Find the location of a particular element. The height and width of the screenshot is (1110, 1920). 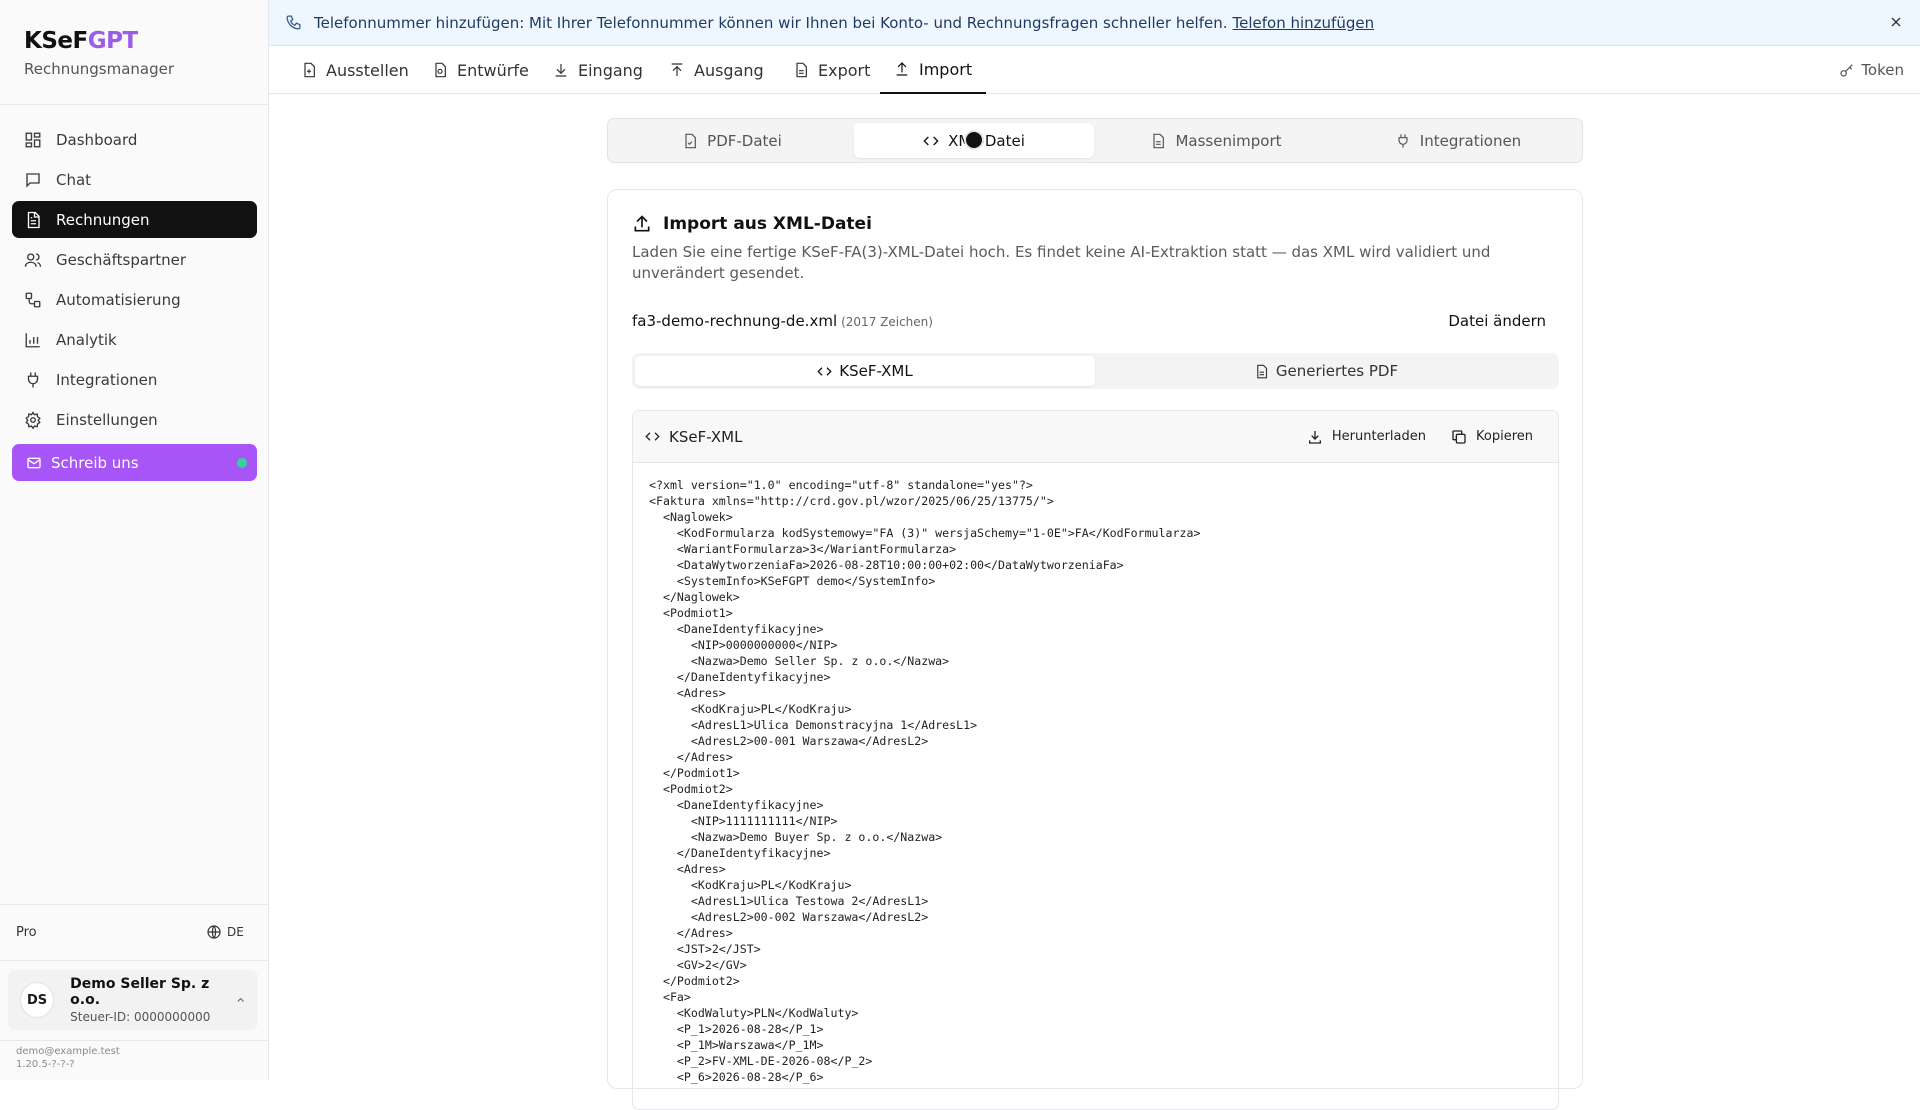

tab-eingang: Eingang is located at coordinates (598, 70).